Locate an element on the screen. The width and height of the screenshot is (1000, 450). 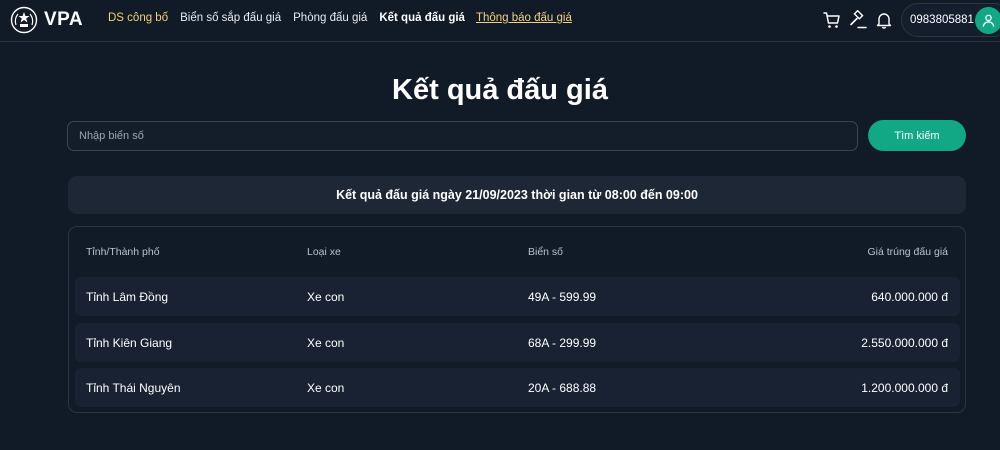
avatar is located at coordinates (987, 20).